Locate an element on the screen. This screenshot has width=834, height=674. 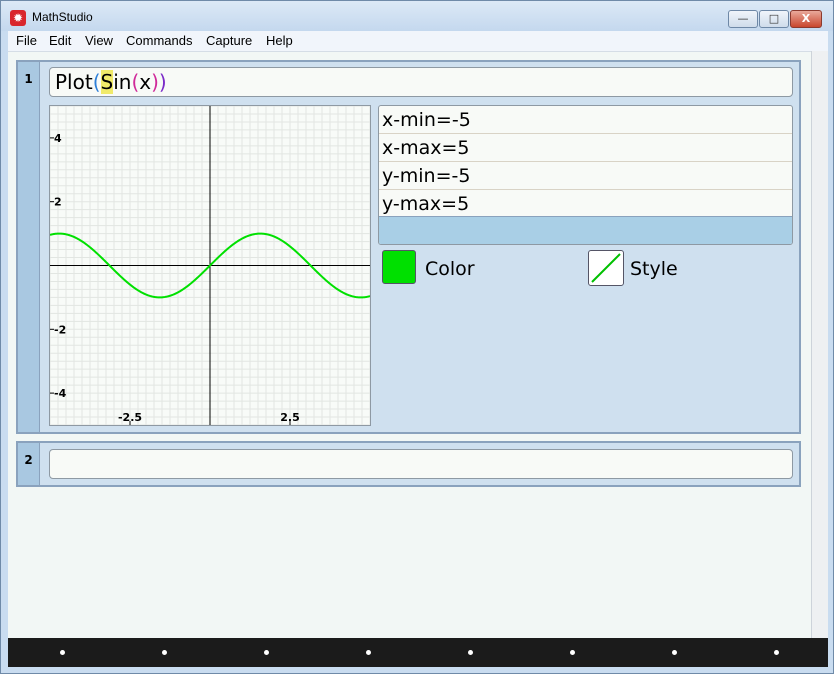
close-button: X is located at coordinates (806, 19).